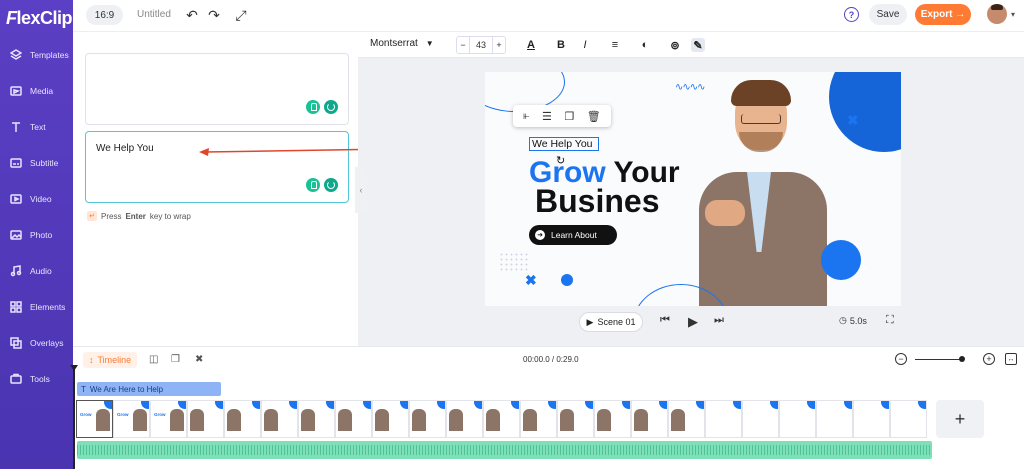 Image resolution: width=1024 pixels, height=469 pixels. What do you see at coordinates (36, 127) in the screenshot?
I see `sidebar-item-text: Text` at bounding box center [36, 127].